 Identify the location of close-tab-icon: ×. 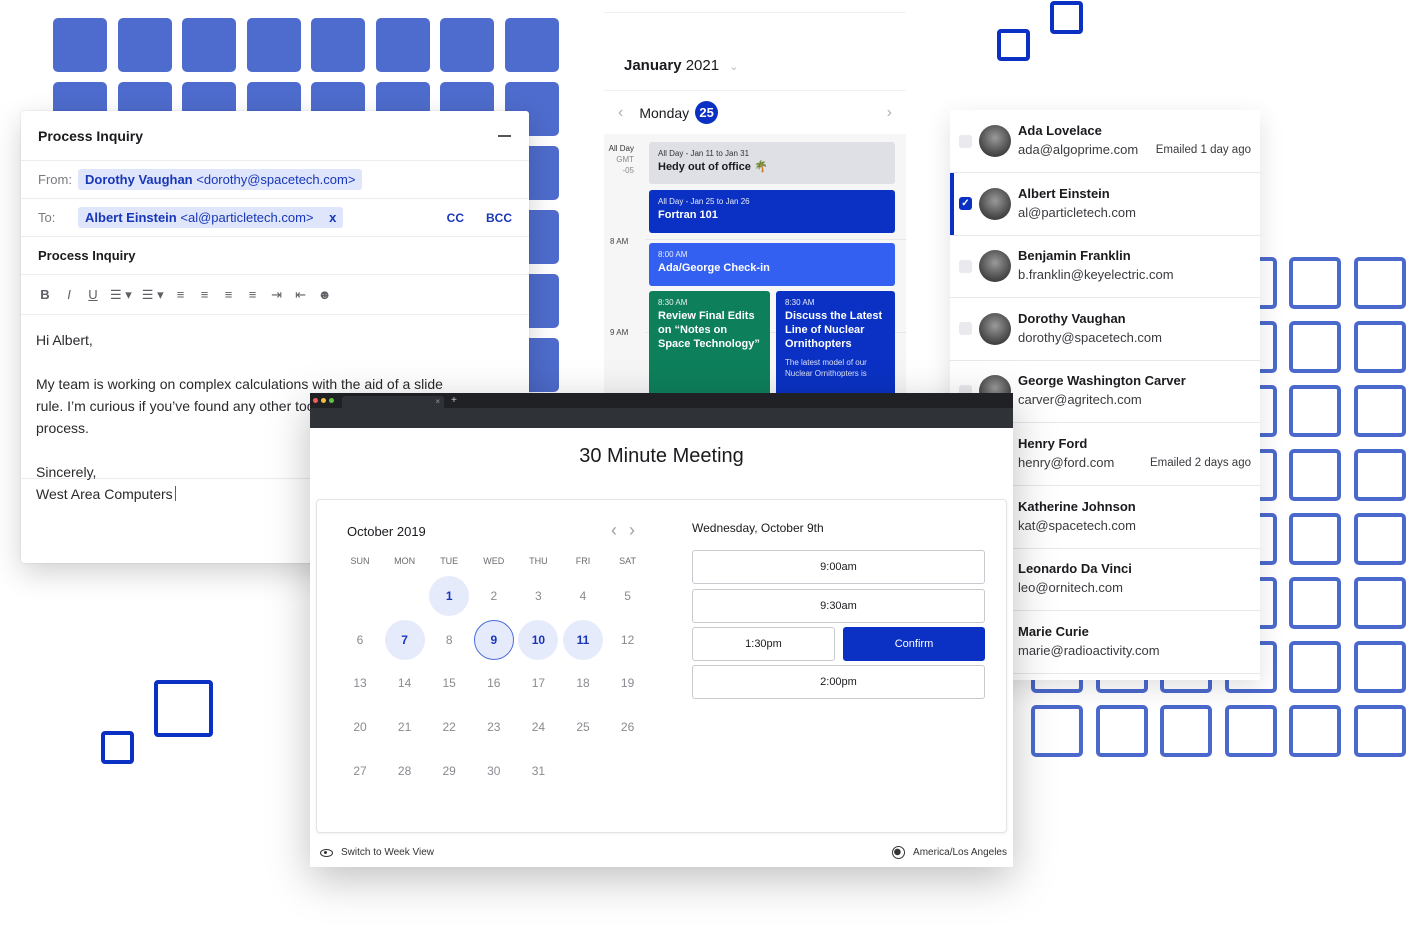
(437, 401).